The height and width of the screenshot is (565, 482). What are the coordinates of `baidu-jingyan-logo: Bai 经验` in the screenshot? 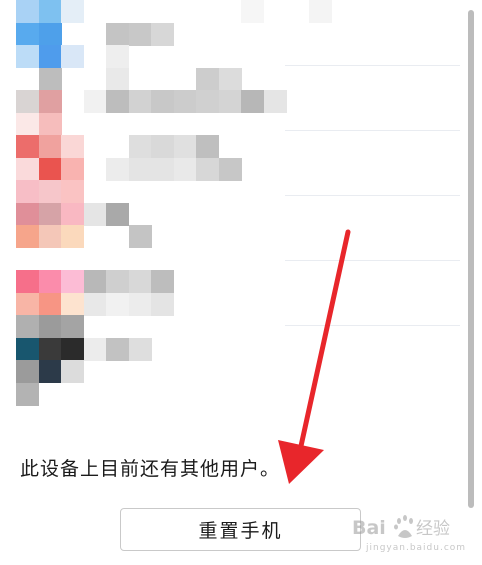 It's located at (401, 527).